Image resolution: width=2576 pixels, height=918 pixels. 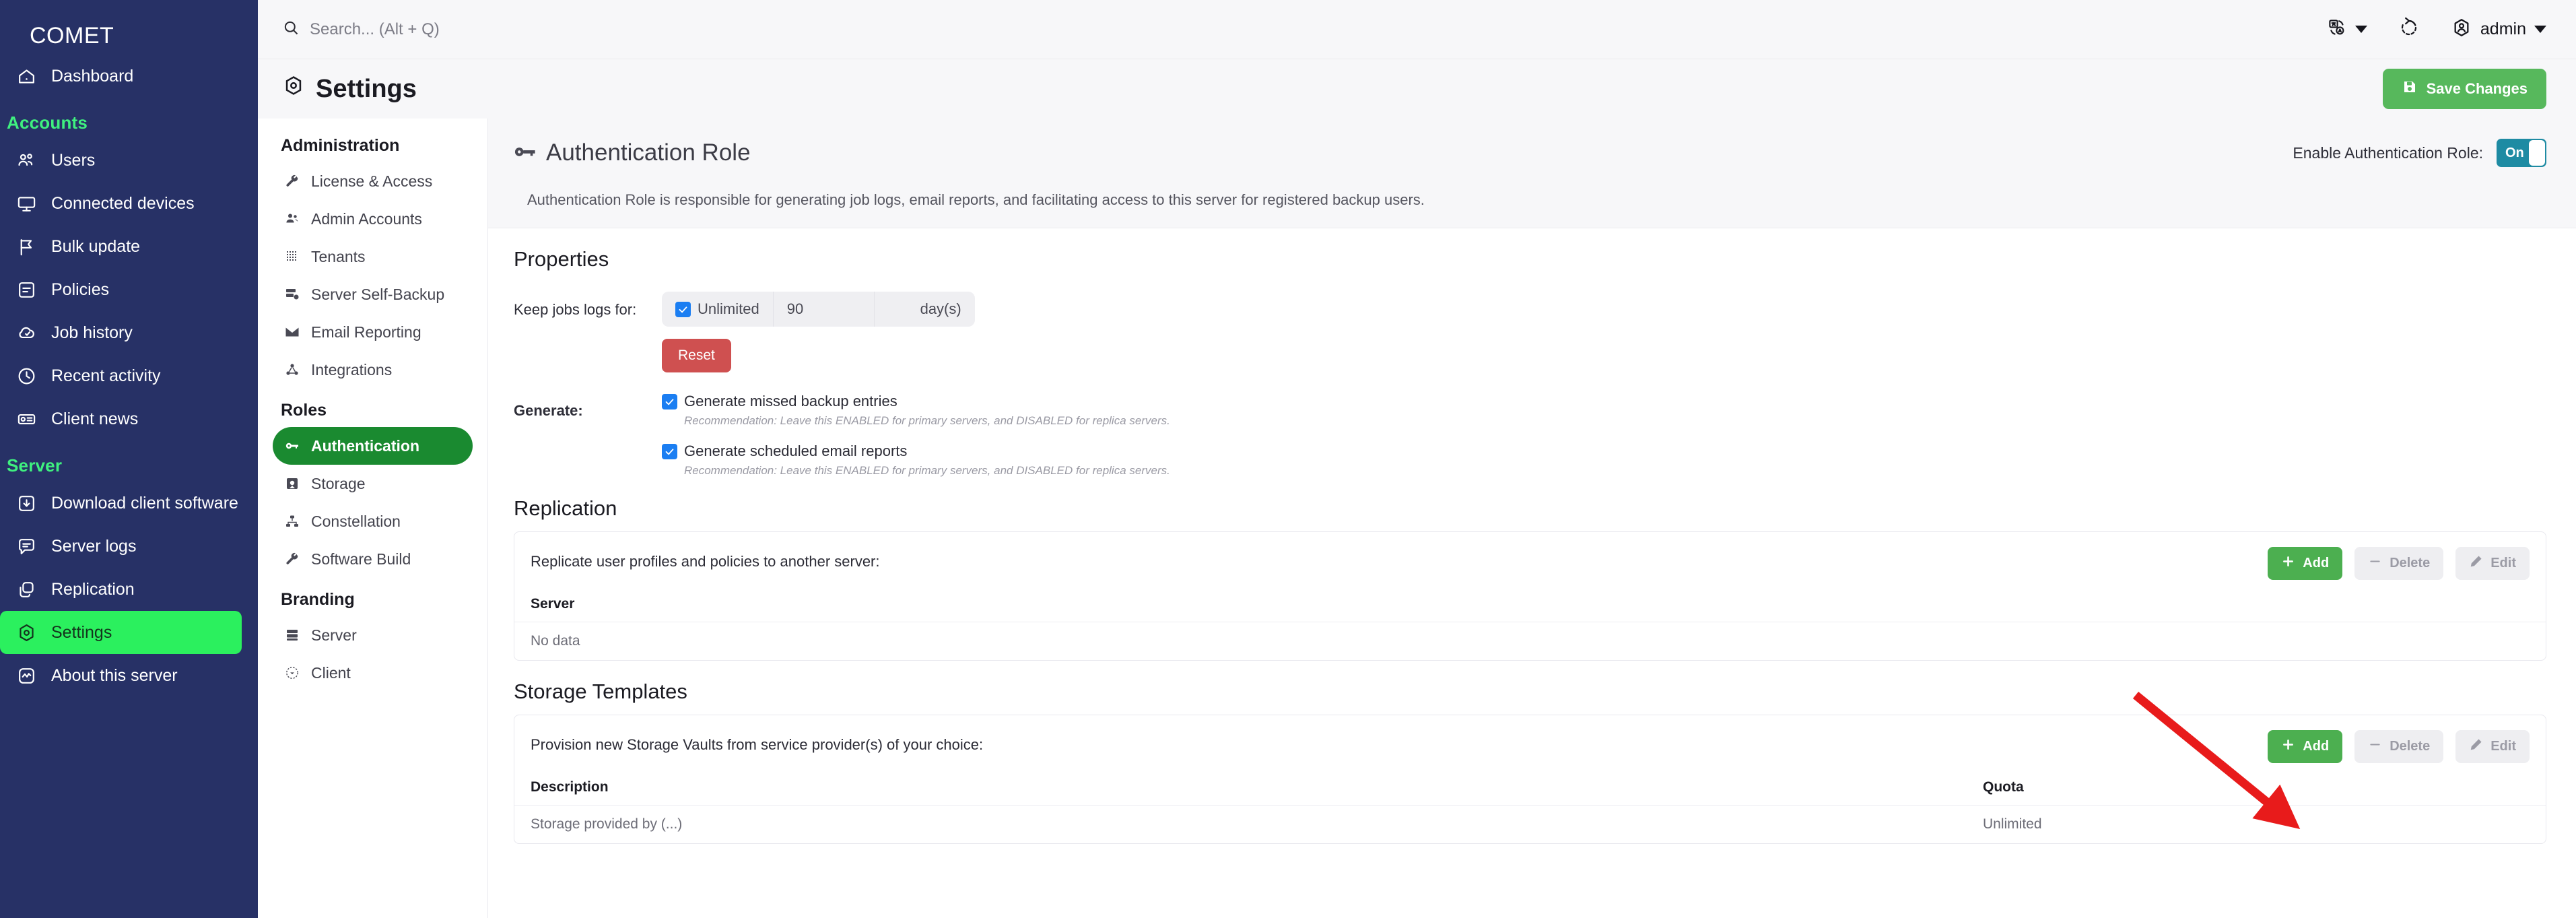 I want to click on replication-delete-label: Delete, so click(x=2410, y=563).